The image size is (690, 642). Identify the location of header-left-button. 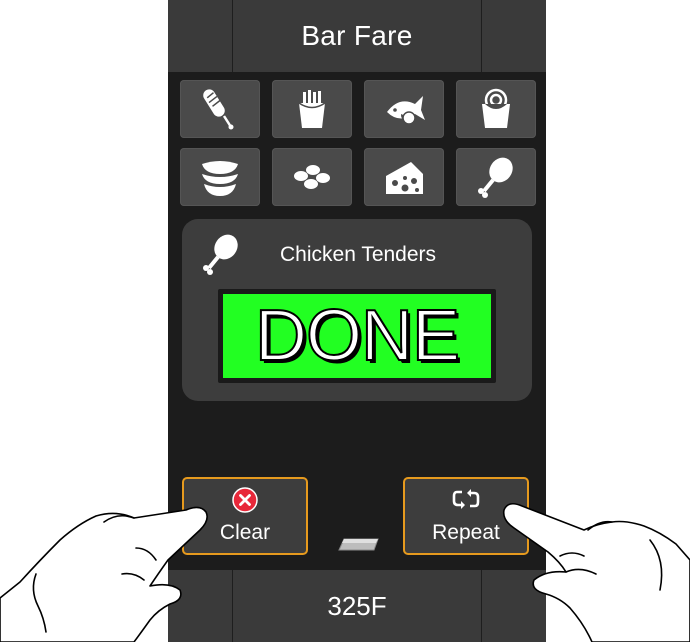
(200, 36).